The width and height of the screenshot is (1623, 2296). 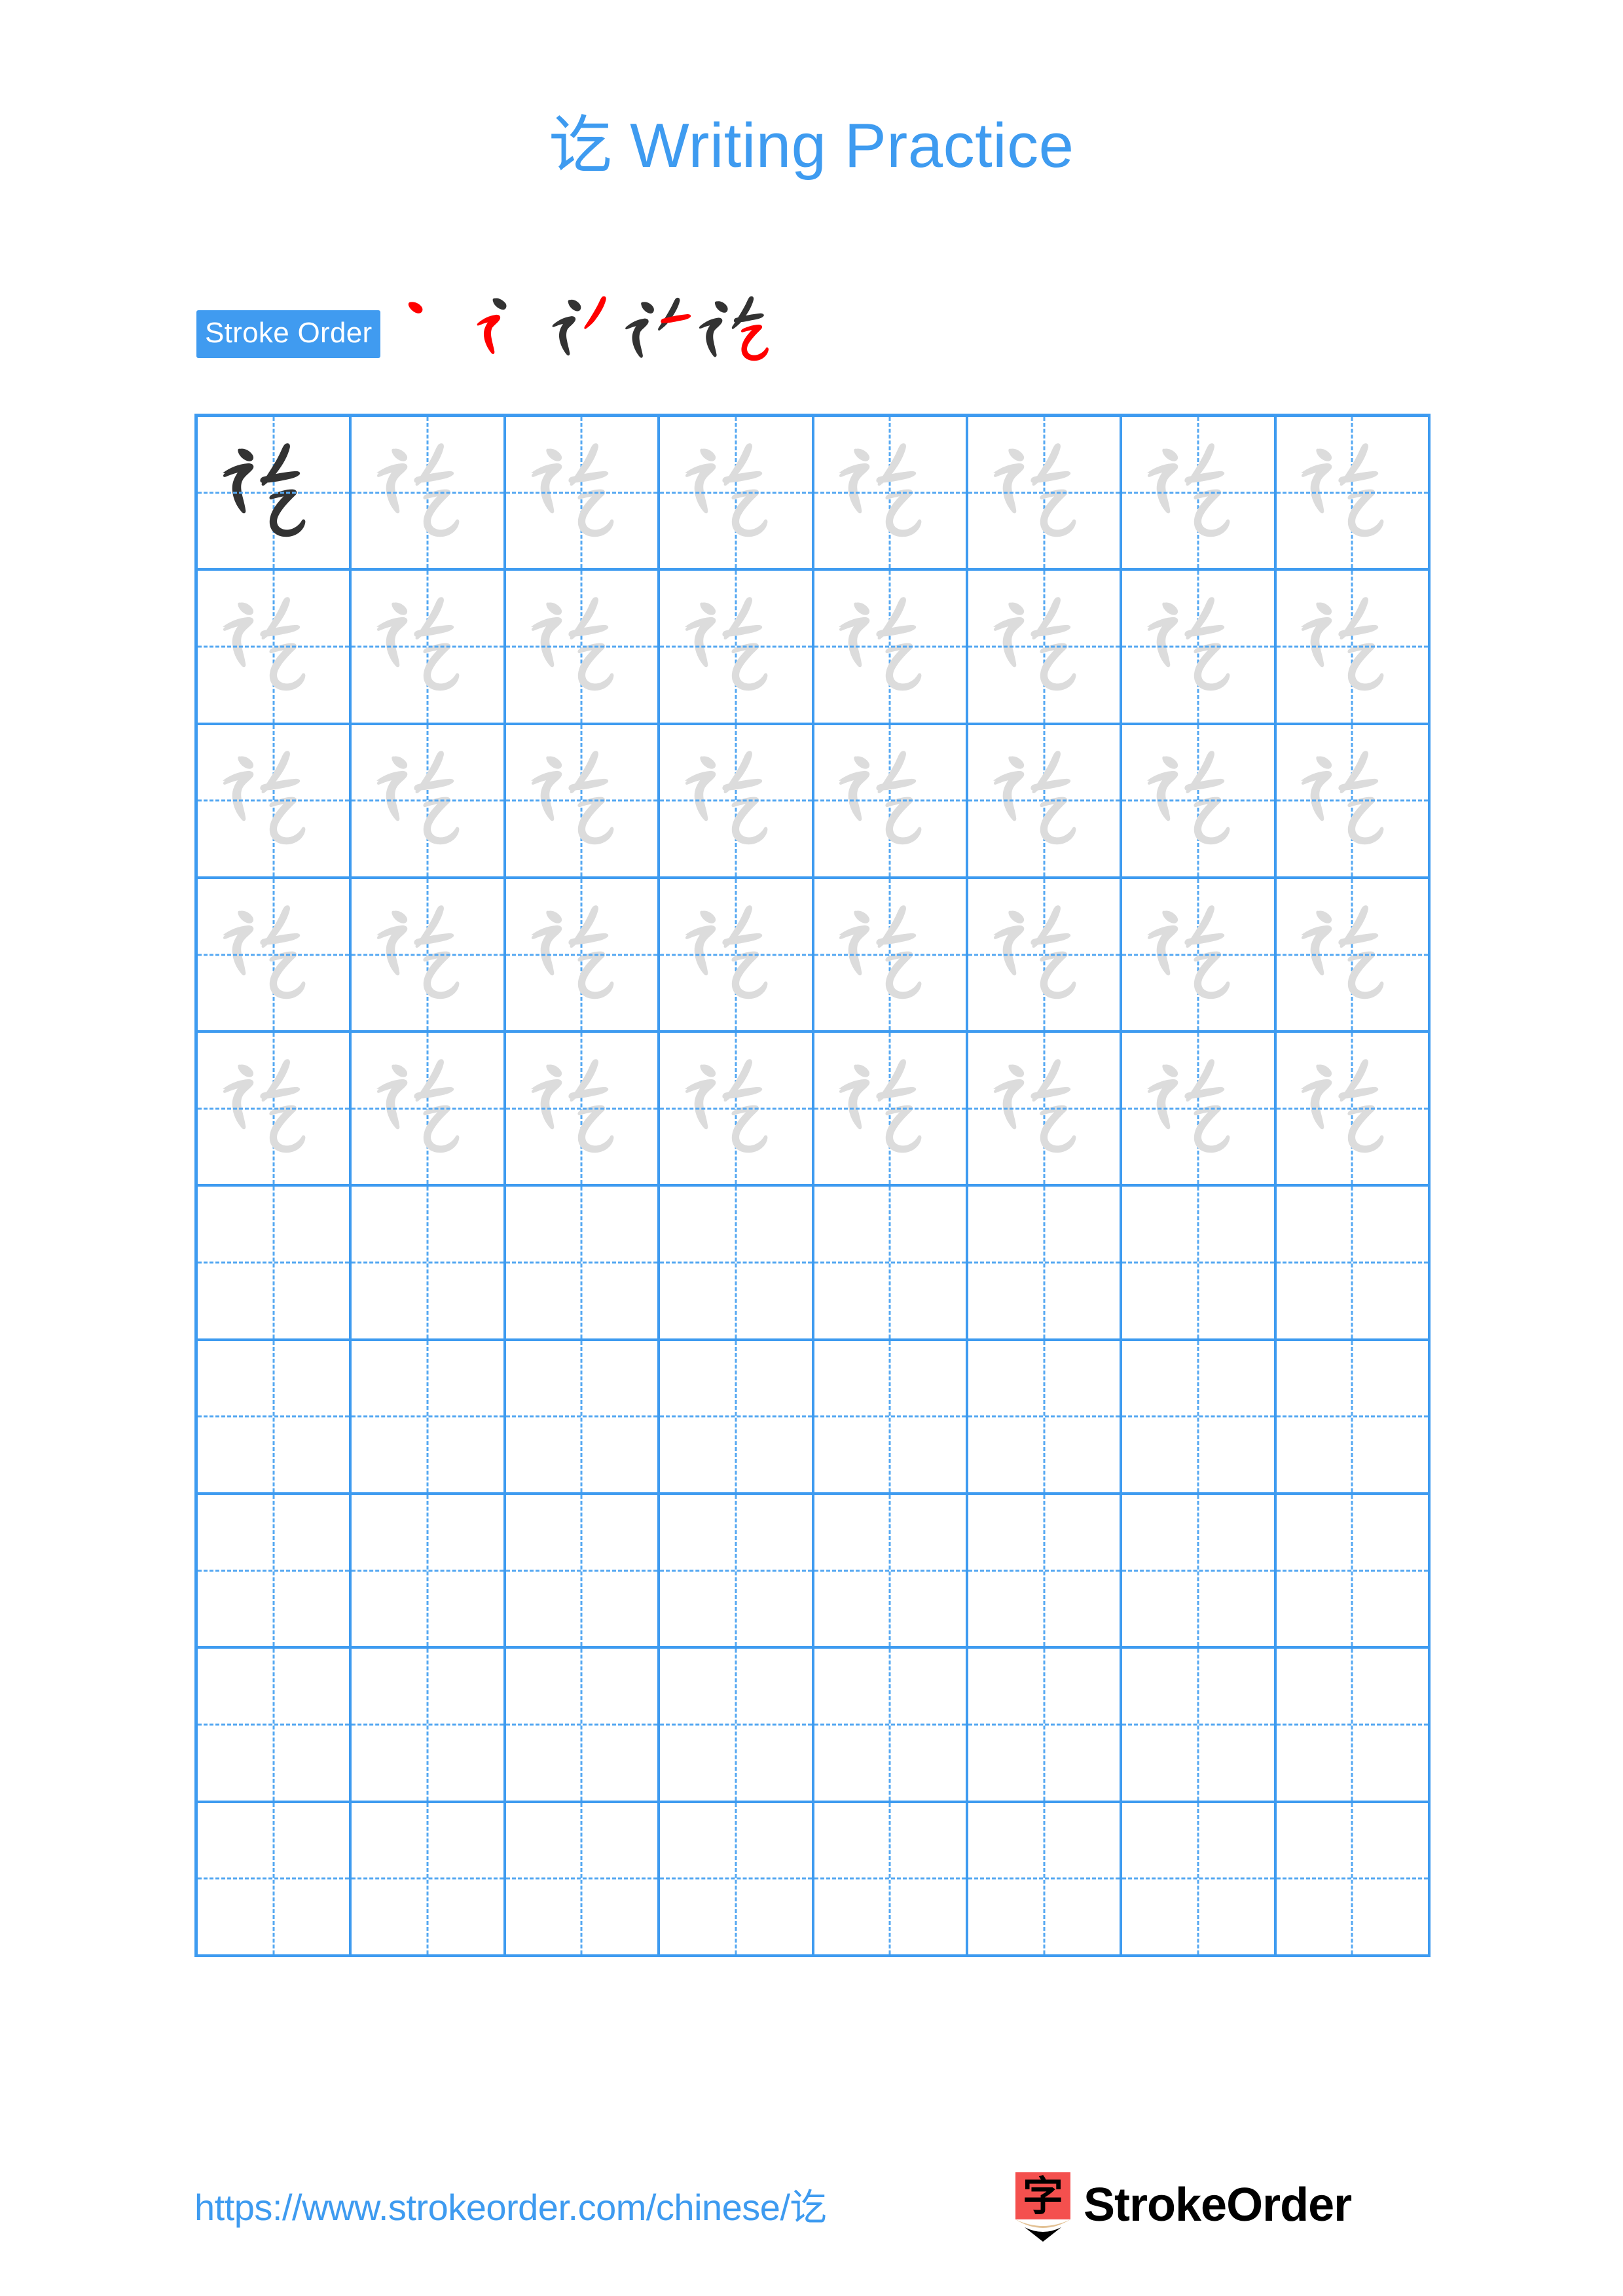 I want to click on pencil-logo-icon: 字, so click(x=1043, y=2207).